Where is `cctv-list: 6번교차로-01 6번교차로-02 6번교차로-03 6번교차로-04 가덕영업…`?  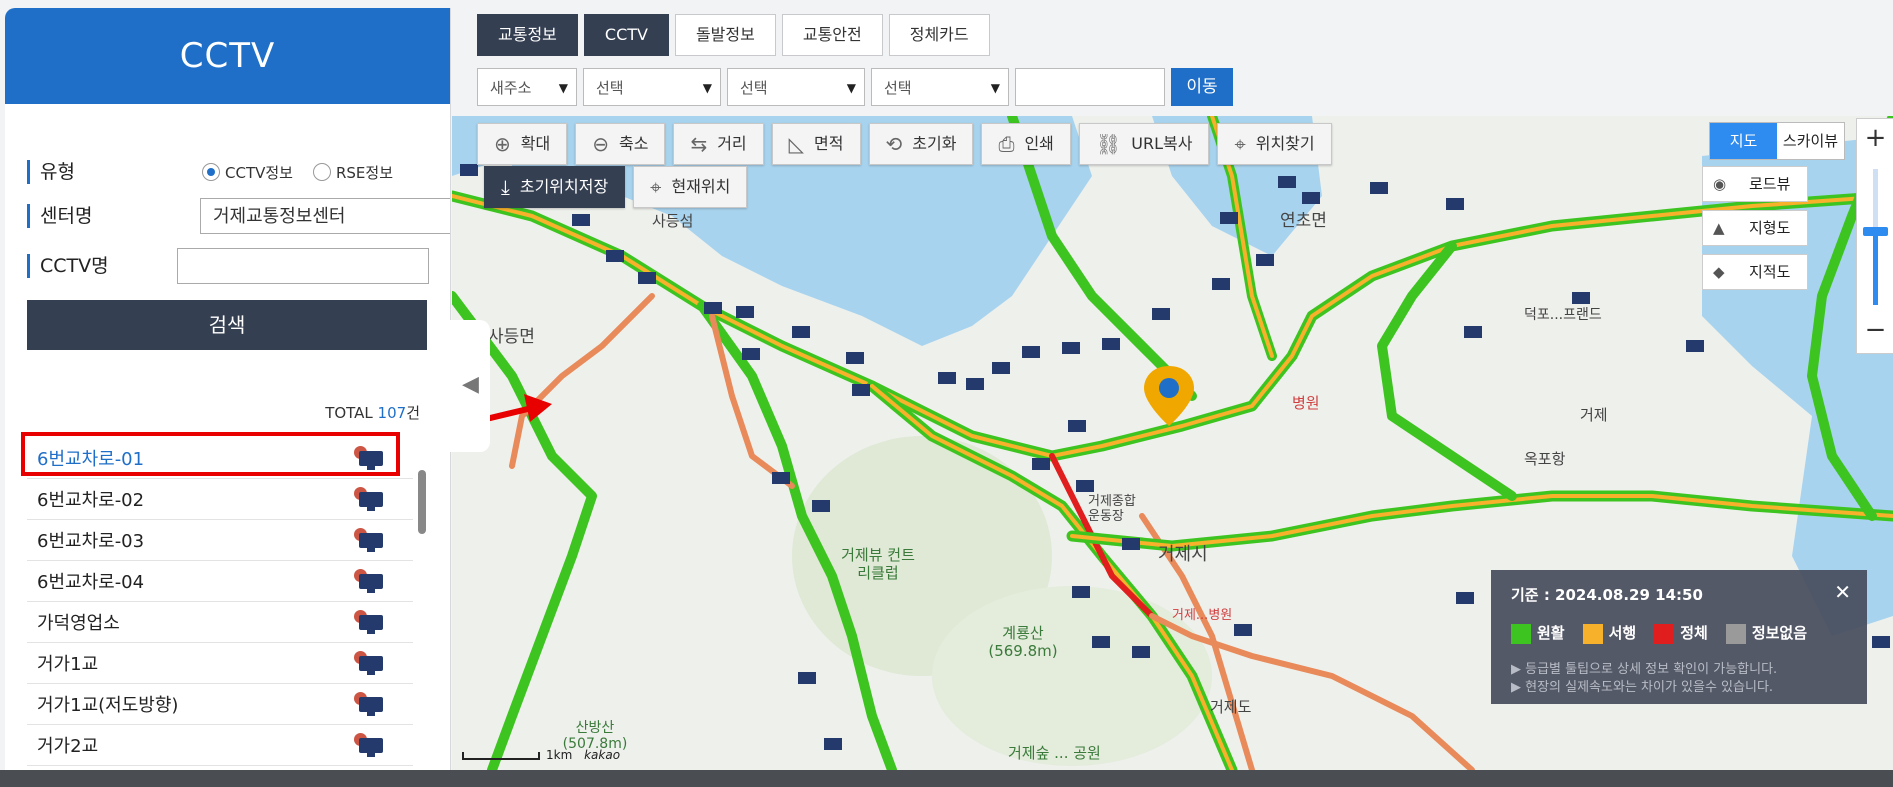 cctv-list: 6번교차로-01 6번교차로-02 6번교차로-03 6번교차로-04 가덕영업… is located at coordinates (220, 602).